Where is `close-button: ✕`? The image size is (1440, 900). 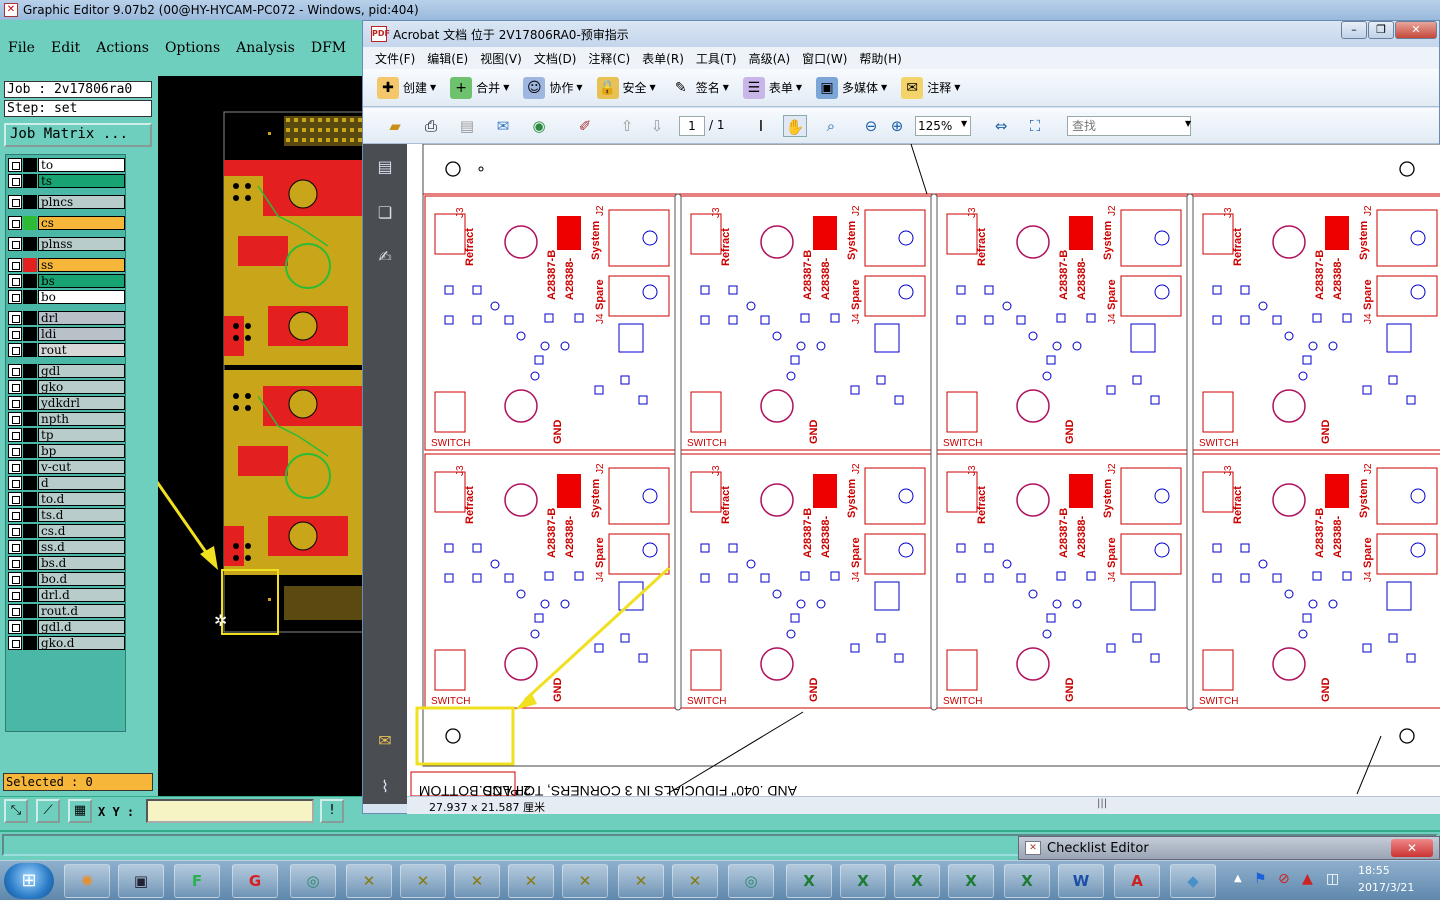
close-button: ✕ is located at coordinates (1416, 30).